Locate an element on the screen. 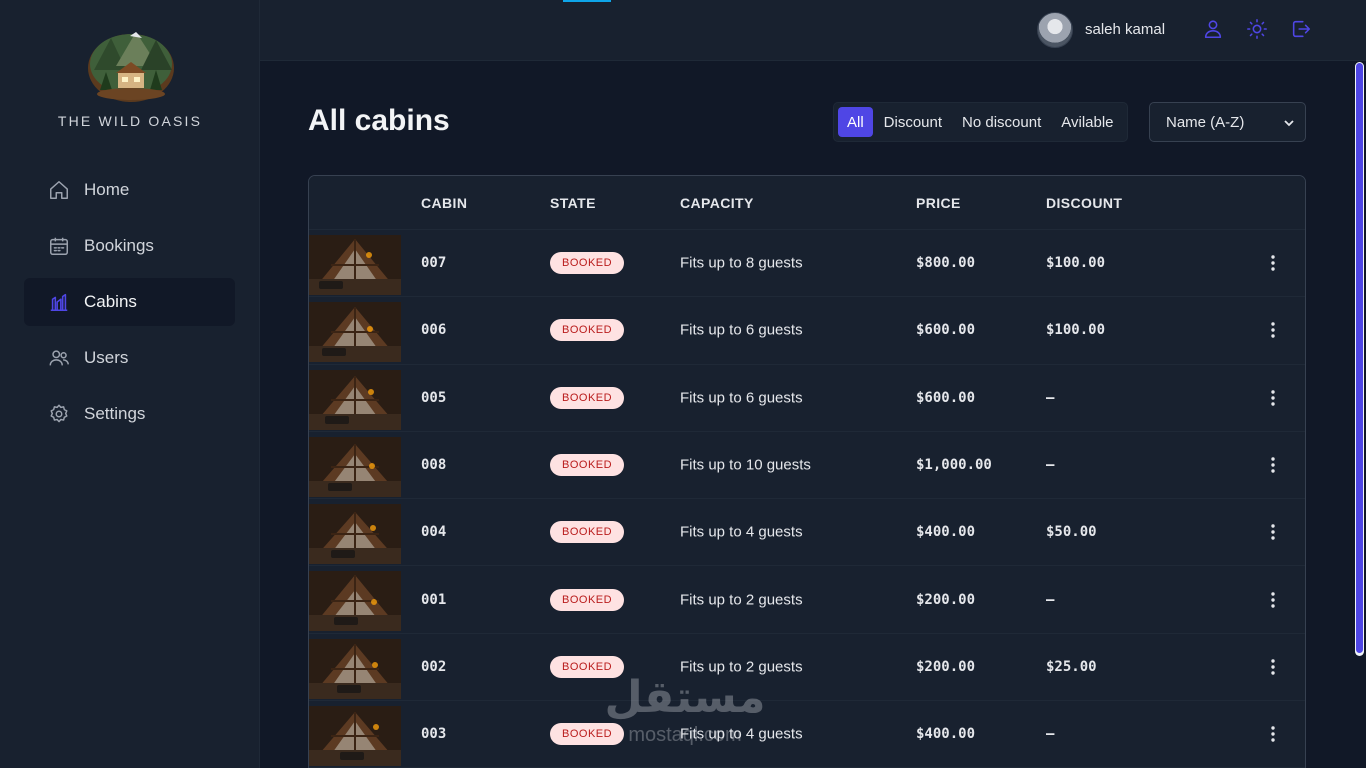 Image resolution: width=1366 pixels, height=768 pixels. cabin-capacity: Fits up to 4 guests is located at coordinates (741, 734).